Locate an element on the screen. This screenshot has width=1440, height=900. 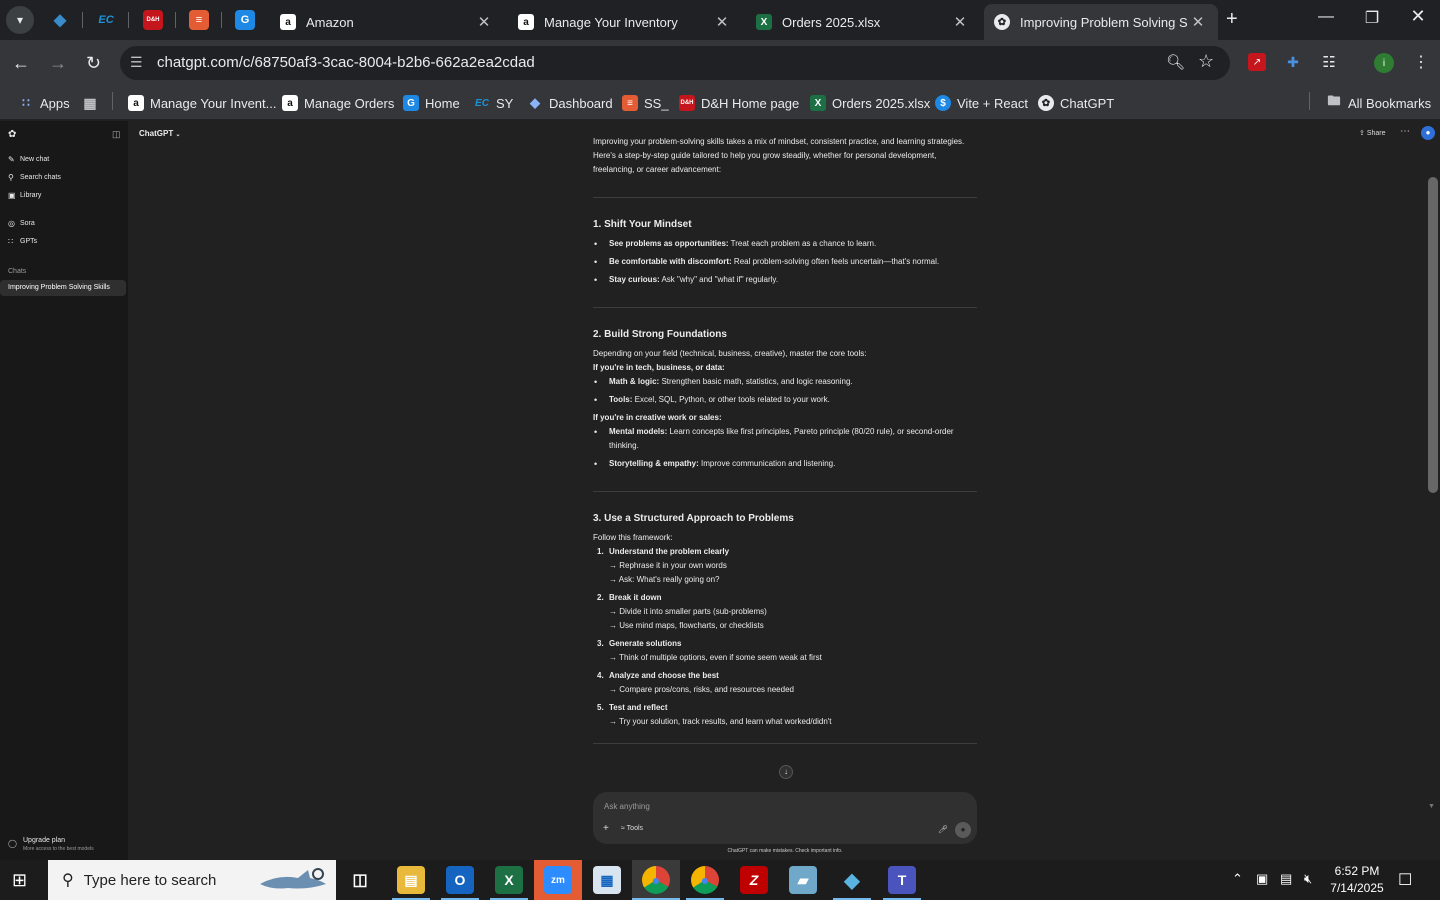
volume-muted-icon: 🔇︎ is located at coordinates (1308, 879).